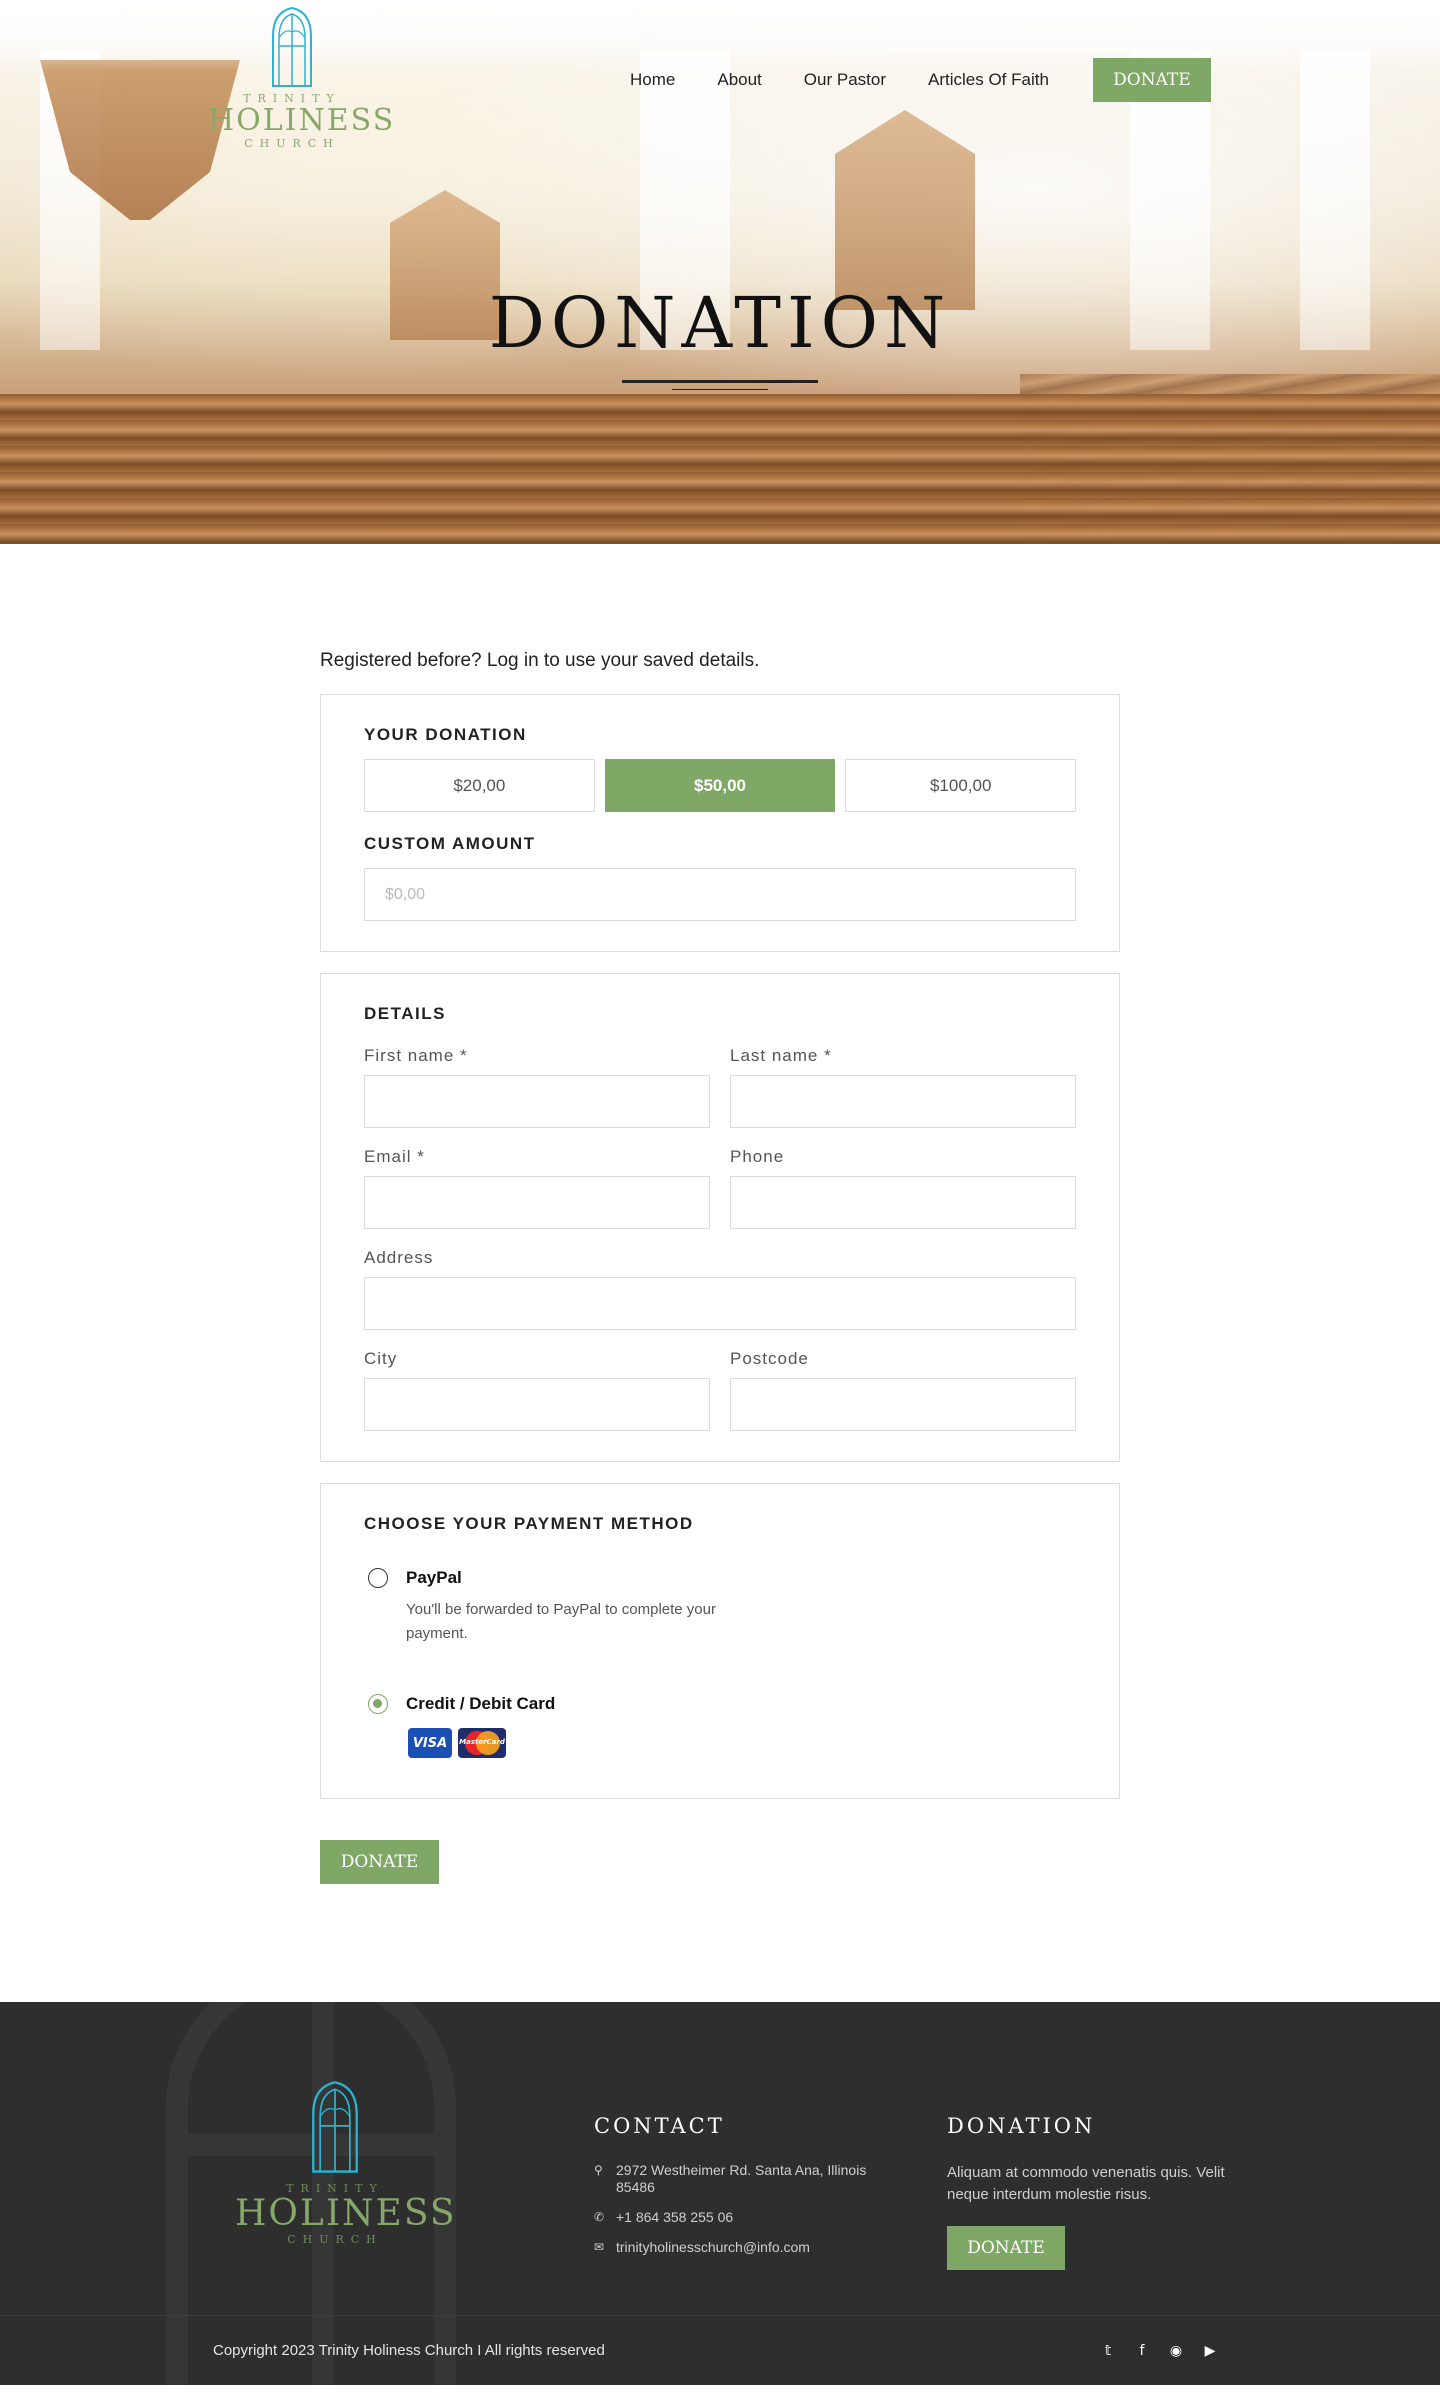 This screenshot has width=1440, height=2395. Describe the element at coordinates (479, 785) in the screenshot. I see `amount-option-20: $20,00` at that location.